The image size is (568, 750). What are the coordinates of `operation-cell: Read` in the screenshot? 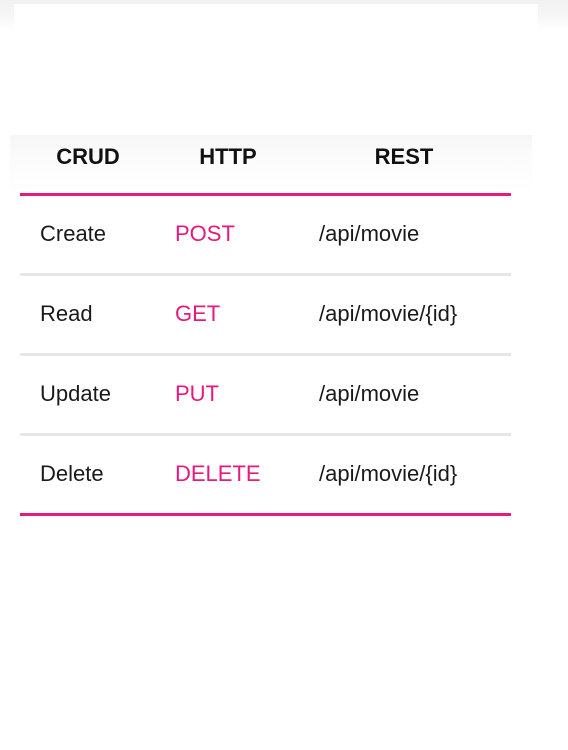 It's located at (66, 313).